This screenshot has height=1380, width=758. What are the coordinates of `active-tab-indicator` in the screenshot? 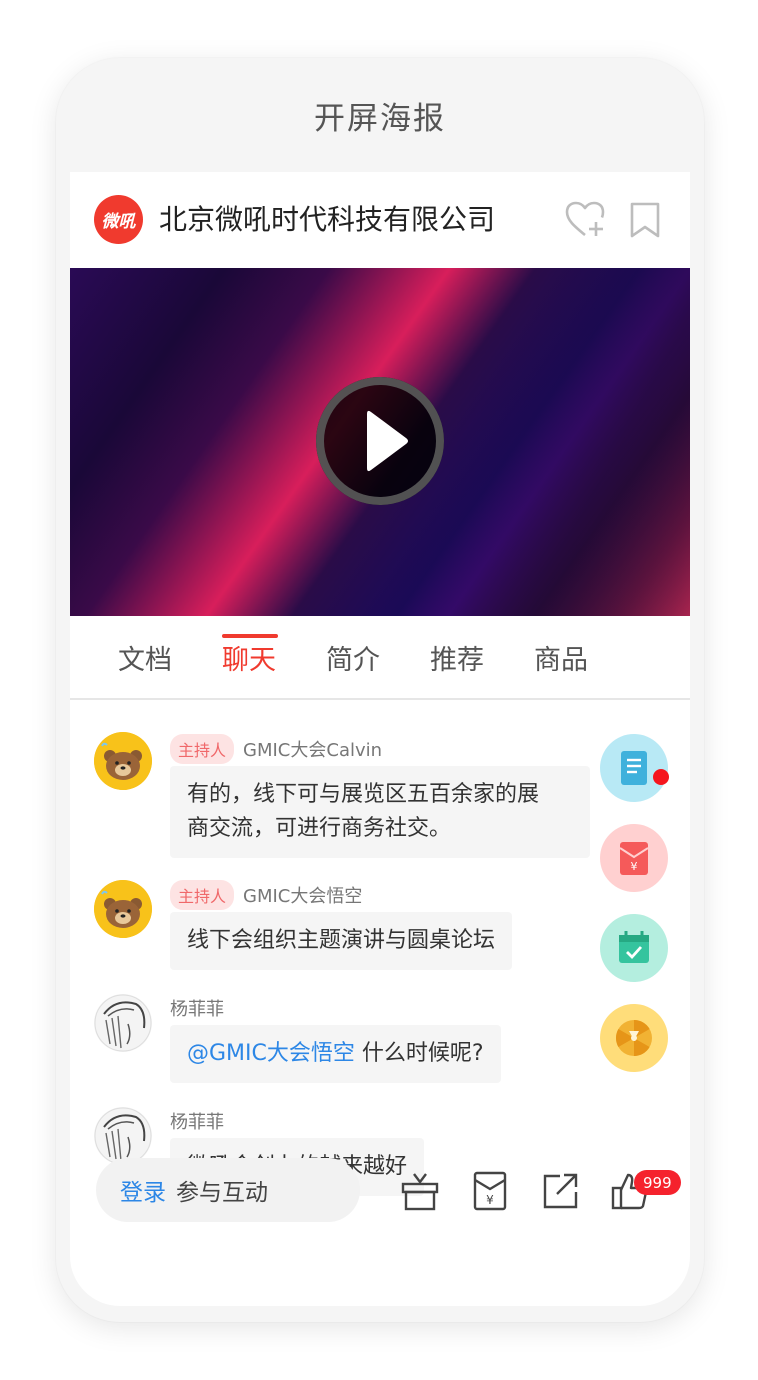 It's located at (250, 636).